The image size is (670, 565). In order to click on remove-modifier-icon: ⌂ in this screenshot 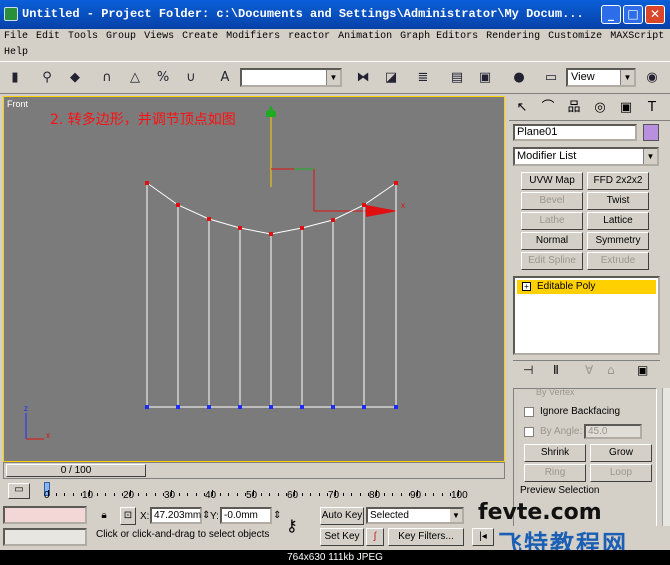, I will do `click(611, 370)`.